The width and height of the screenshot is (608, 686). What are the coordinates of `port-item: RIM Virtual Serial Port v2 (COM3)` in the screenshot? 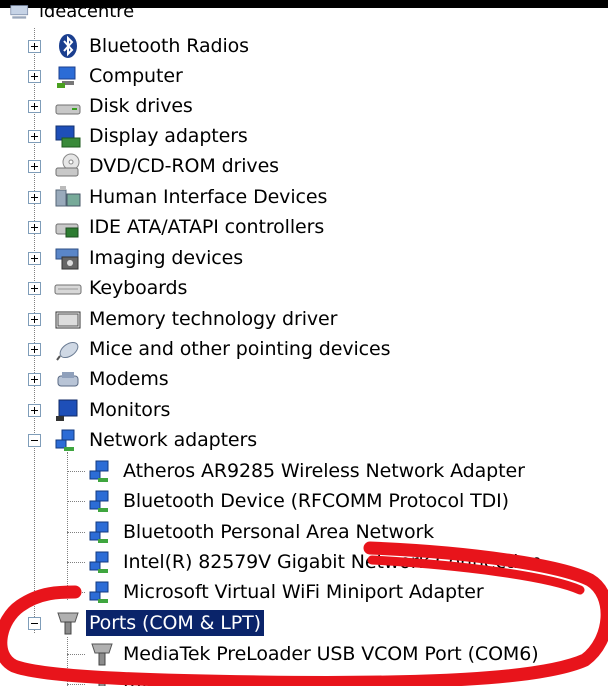 It's located at (262, 677).